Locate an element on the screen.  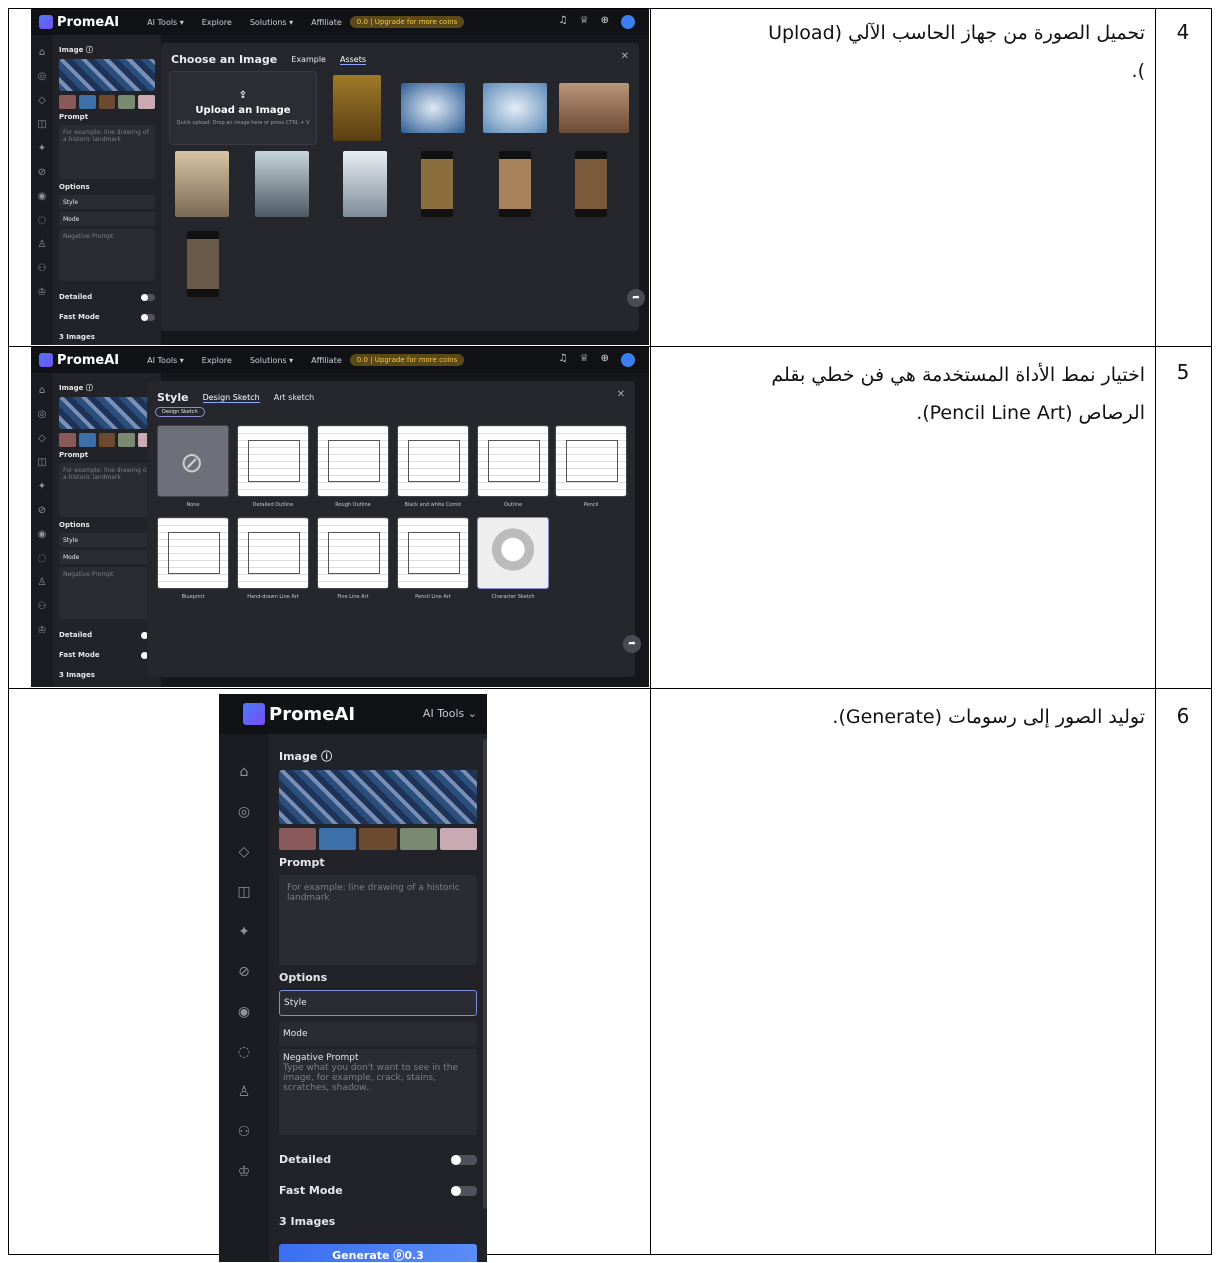
scrollbar is located at coordinates (485, 974).